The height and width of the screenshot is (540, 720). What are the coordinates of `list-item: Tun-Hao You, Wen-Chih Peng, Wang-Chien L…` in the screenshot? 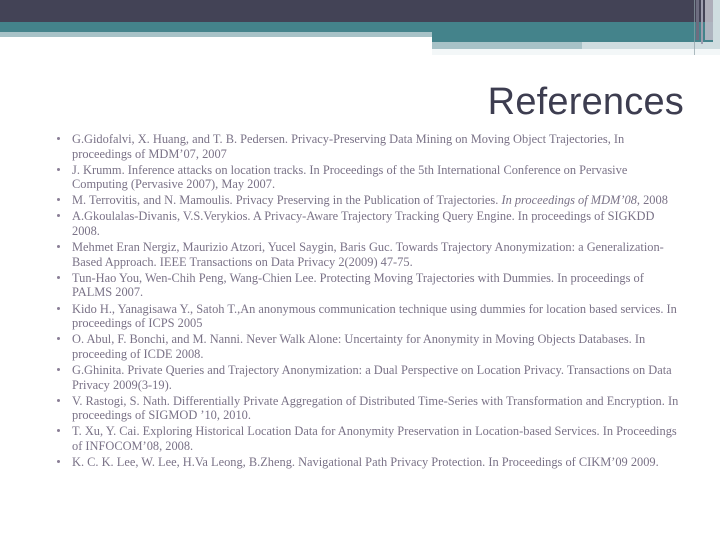 It's located at (365, 285).